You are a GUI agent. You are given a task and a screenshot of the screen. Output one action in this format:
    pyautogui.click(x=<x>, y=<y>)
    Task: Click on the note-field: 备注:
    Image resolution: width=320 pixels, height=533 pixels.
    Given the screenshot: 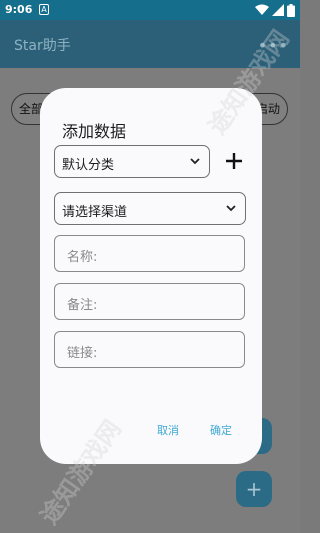 What is the action you would take?
    pyautogui.click(x=149, y=301)
    